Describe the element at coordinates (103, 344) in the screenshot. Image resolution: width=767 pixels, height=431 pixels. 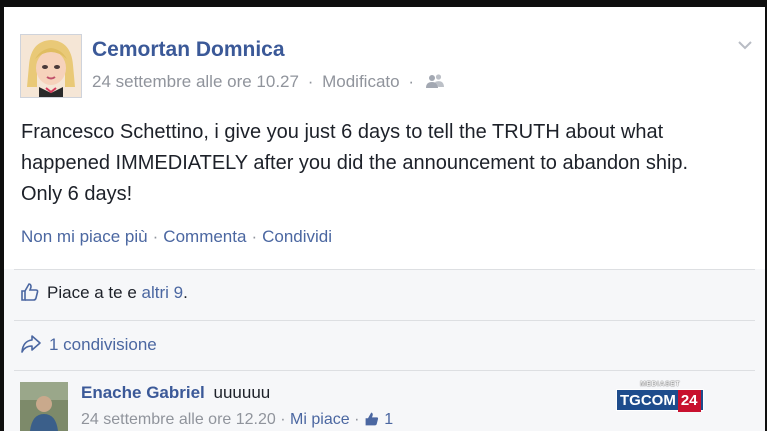
I see `shares-count: 1 condivisione` at that location.